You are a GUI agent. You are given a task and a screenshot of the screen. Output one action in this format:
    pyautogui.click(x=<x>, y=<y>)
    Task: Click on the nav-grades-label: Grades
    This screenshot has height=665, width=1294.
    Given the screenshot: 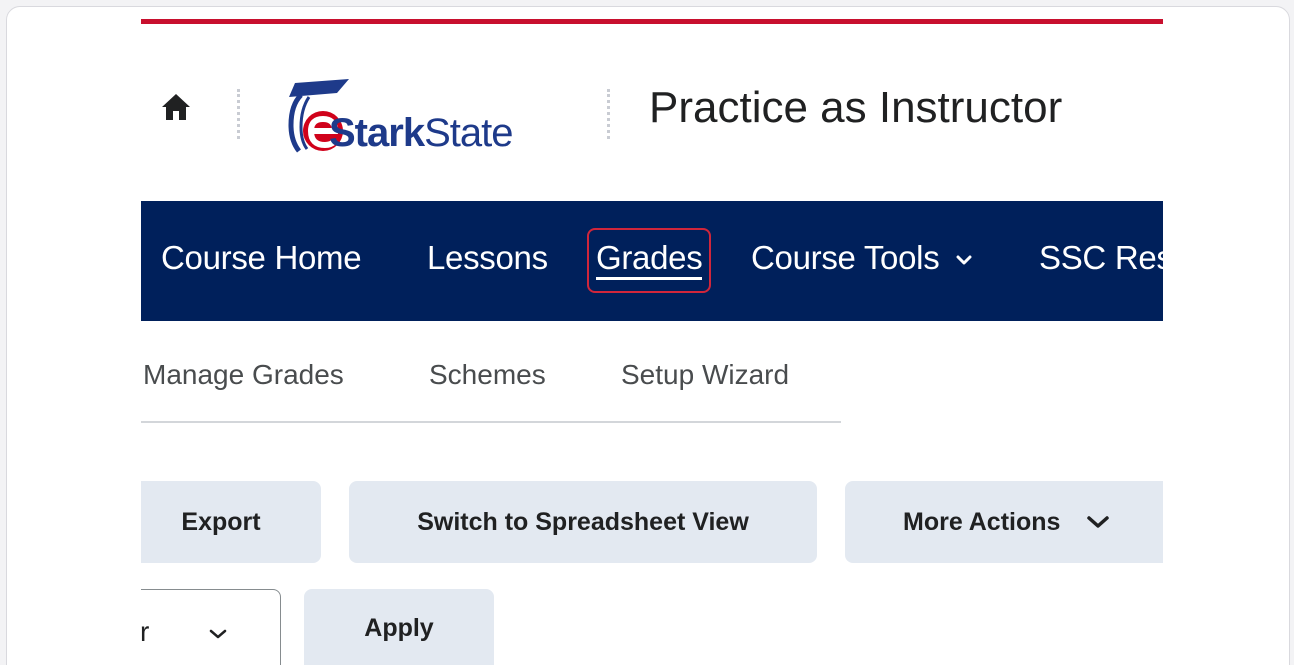 What is the action you would take?
    pyautogui.click(x=649, y=260)
    